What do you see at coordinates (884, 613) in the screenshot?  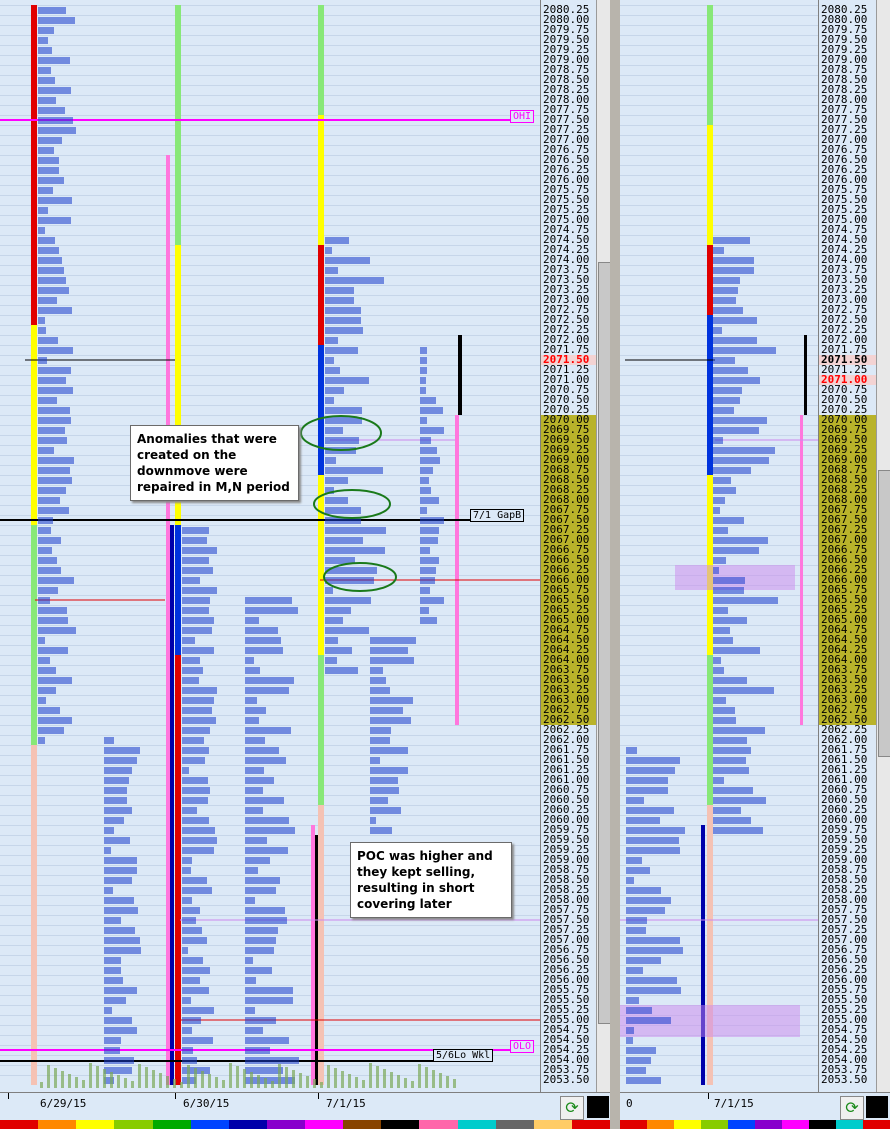 I see `right-scroll-thumb` at bounding box center [884, 613].